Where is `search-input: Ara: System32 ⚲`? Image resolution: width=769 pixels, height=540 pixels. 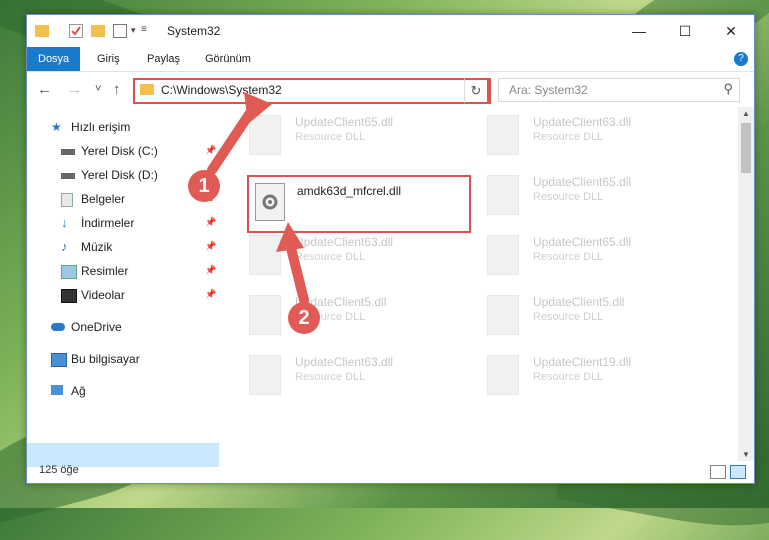
search-input: Ara: System32 ⚲ is located at coordinates (619, 90).